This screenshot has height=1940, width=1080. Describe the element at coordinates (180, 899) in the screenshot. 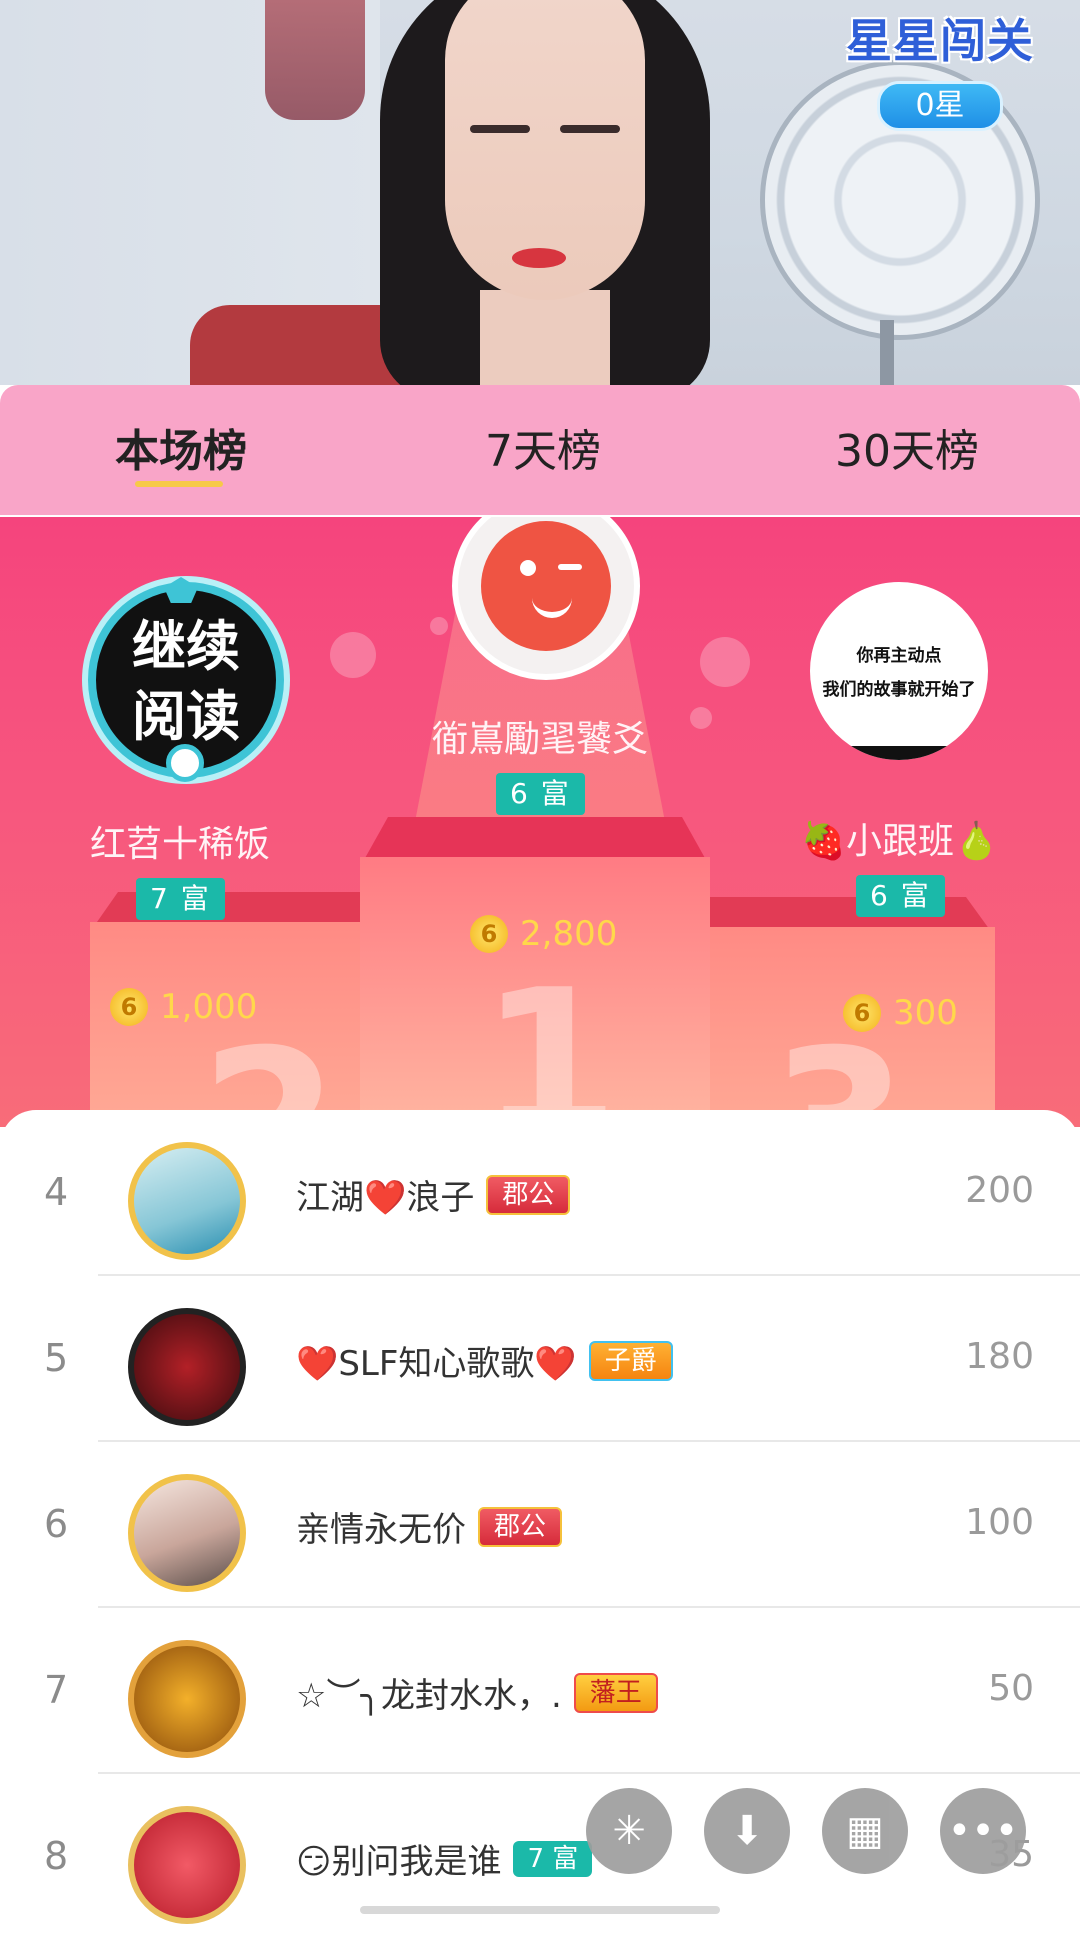

I see `second-place-rich-badge: 7 富` at that location.